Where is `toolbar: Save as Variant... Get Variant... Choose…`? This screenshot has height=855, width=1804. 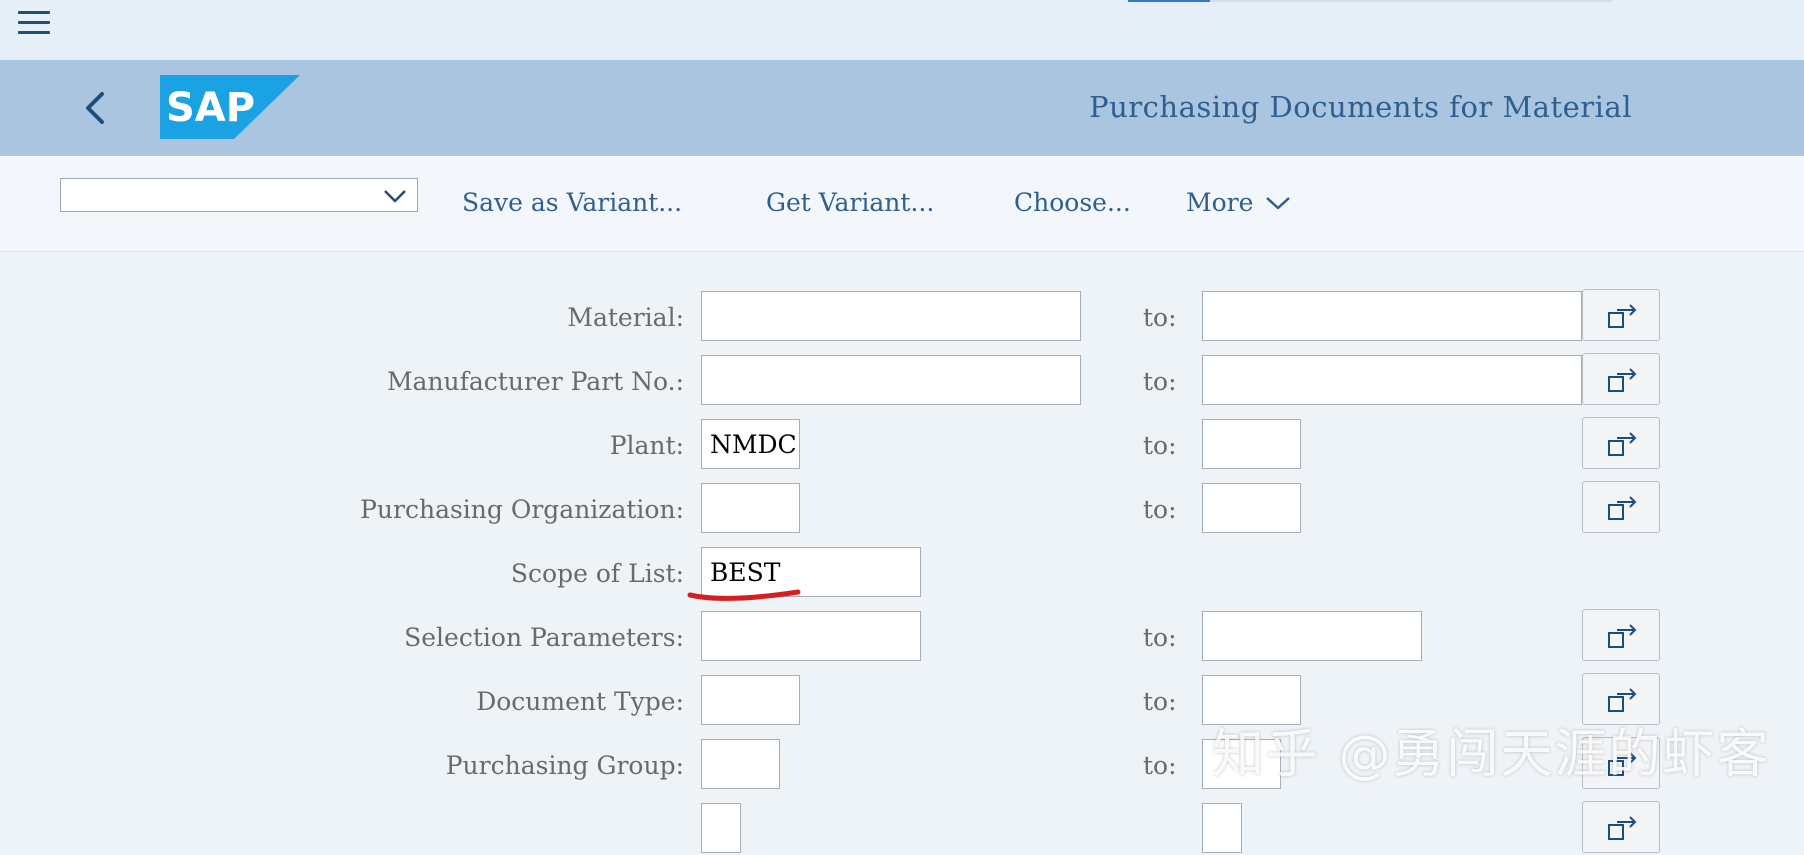
toolbar: Save as Variant... Get Variant... Choose… is located at coordinates (902, 204).